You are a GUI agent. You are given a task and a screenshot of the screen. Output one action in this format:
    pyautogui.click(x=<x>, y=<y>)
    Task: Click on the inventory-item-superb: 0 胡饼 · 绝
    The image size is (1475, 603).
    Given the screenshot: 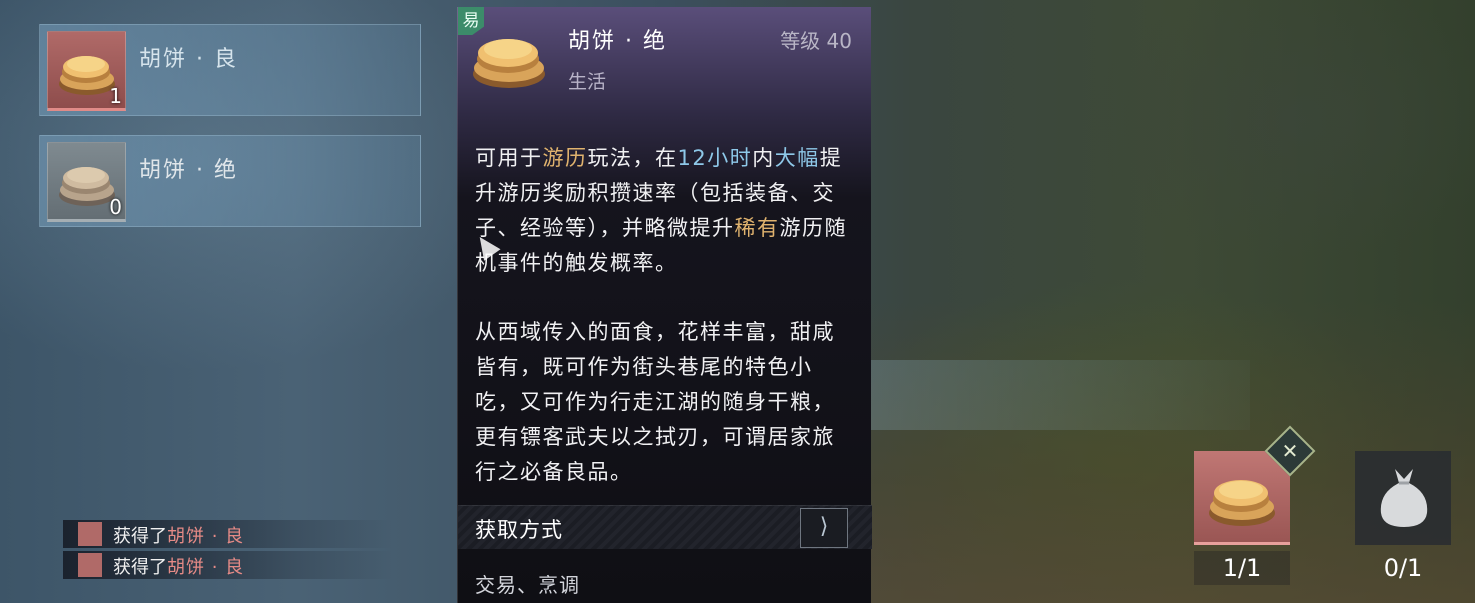 What is the action you would take?
    pyautogui.click(x=230, y=181)
    